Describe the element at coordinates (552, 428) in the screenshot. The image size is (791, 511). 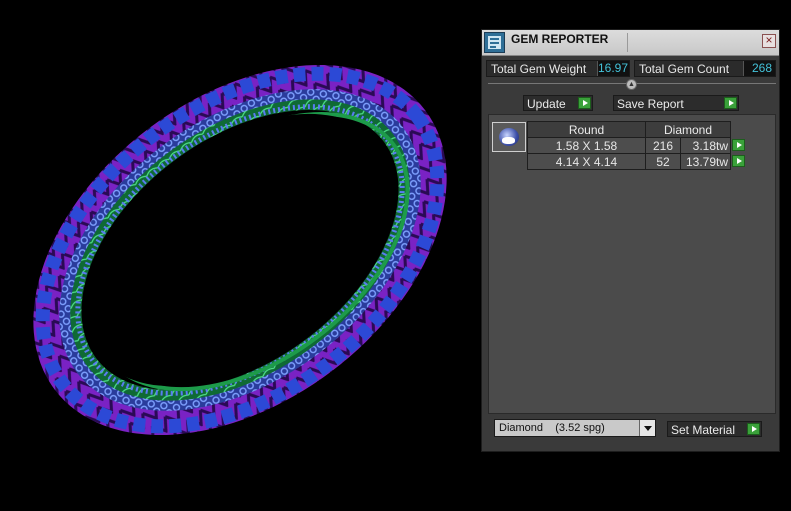
I see `material-selected-value: Diamond (3.52 spg)` at that location.